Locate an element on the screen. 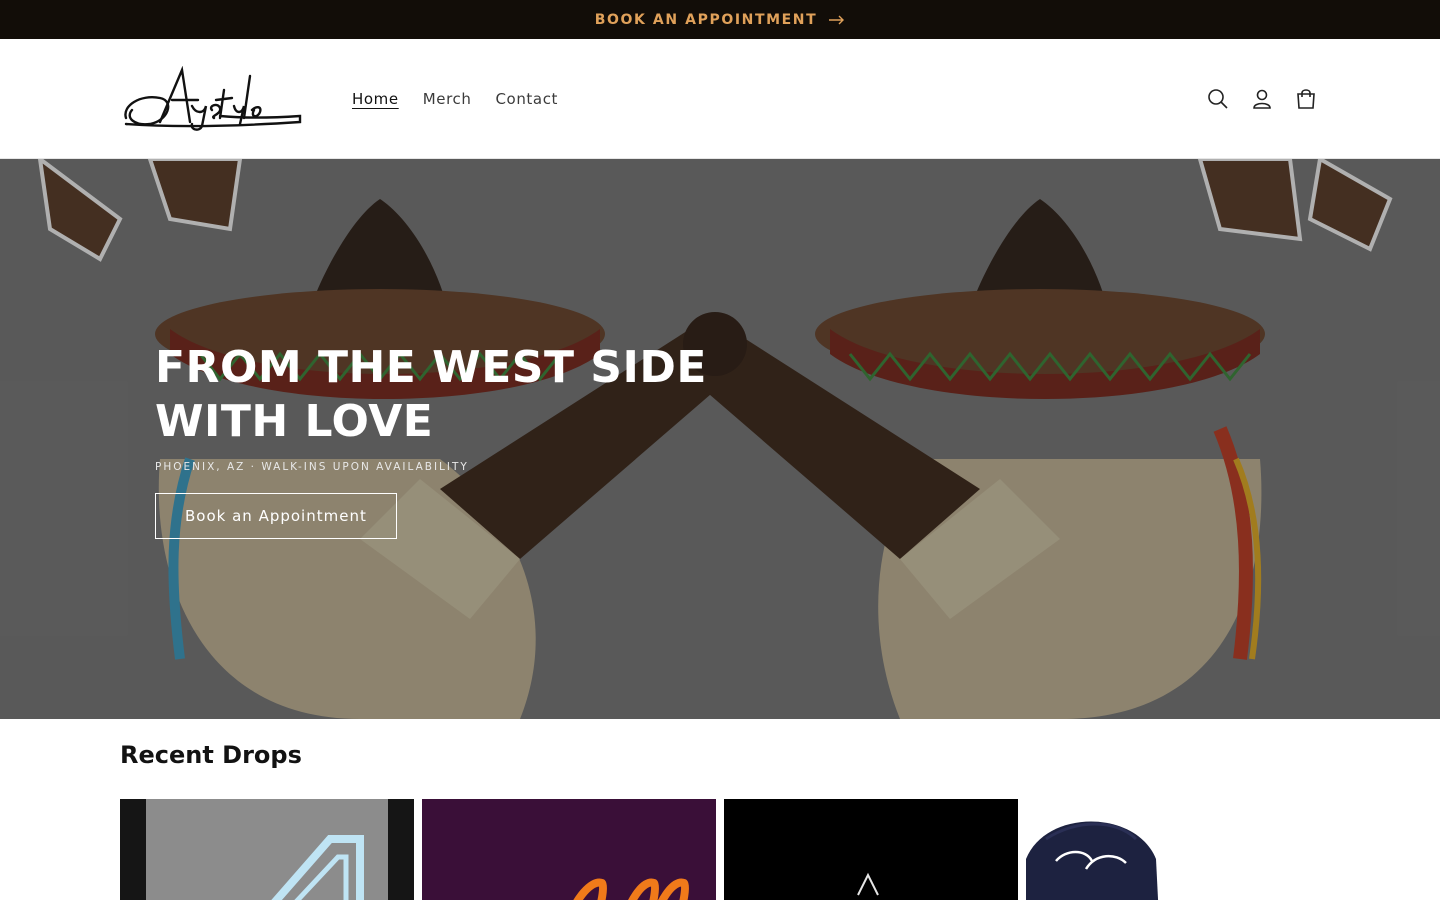  arrow-right-icon is located at coordinates (837, 20).